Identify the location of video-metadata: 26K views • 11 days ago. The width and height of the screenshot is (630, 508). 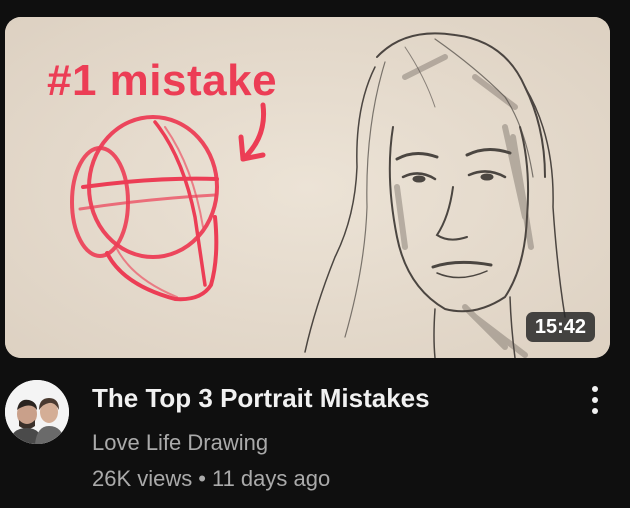
(211, 479).